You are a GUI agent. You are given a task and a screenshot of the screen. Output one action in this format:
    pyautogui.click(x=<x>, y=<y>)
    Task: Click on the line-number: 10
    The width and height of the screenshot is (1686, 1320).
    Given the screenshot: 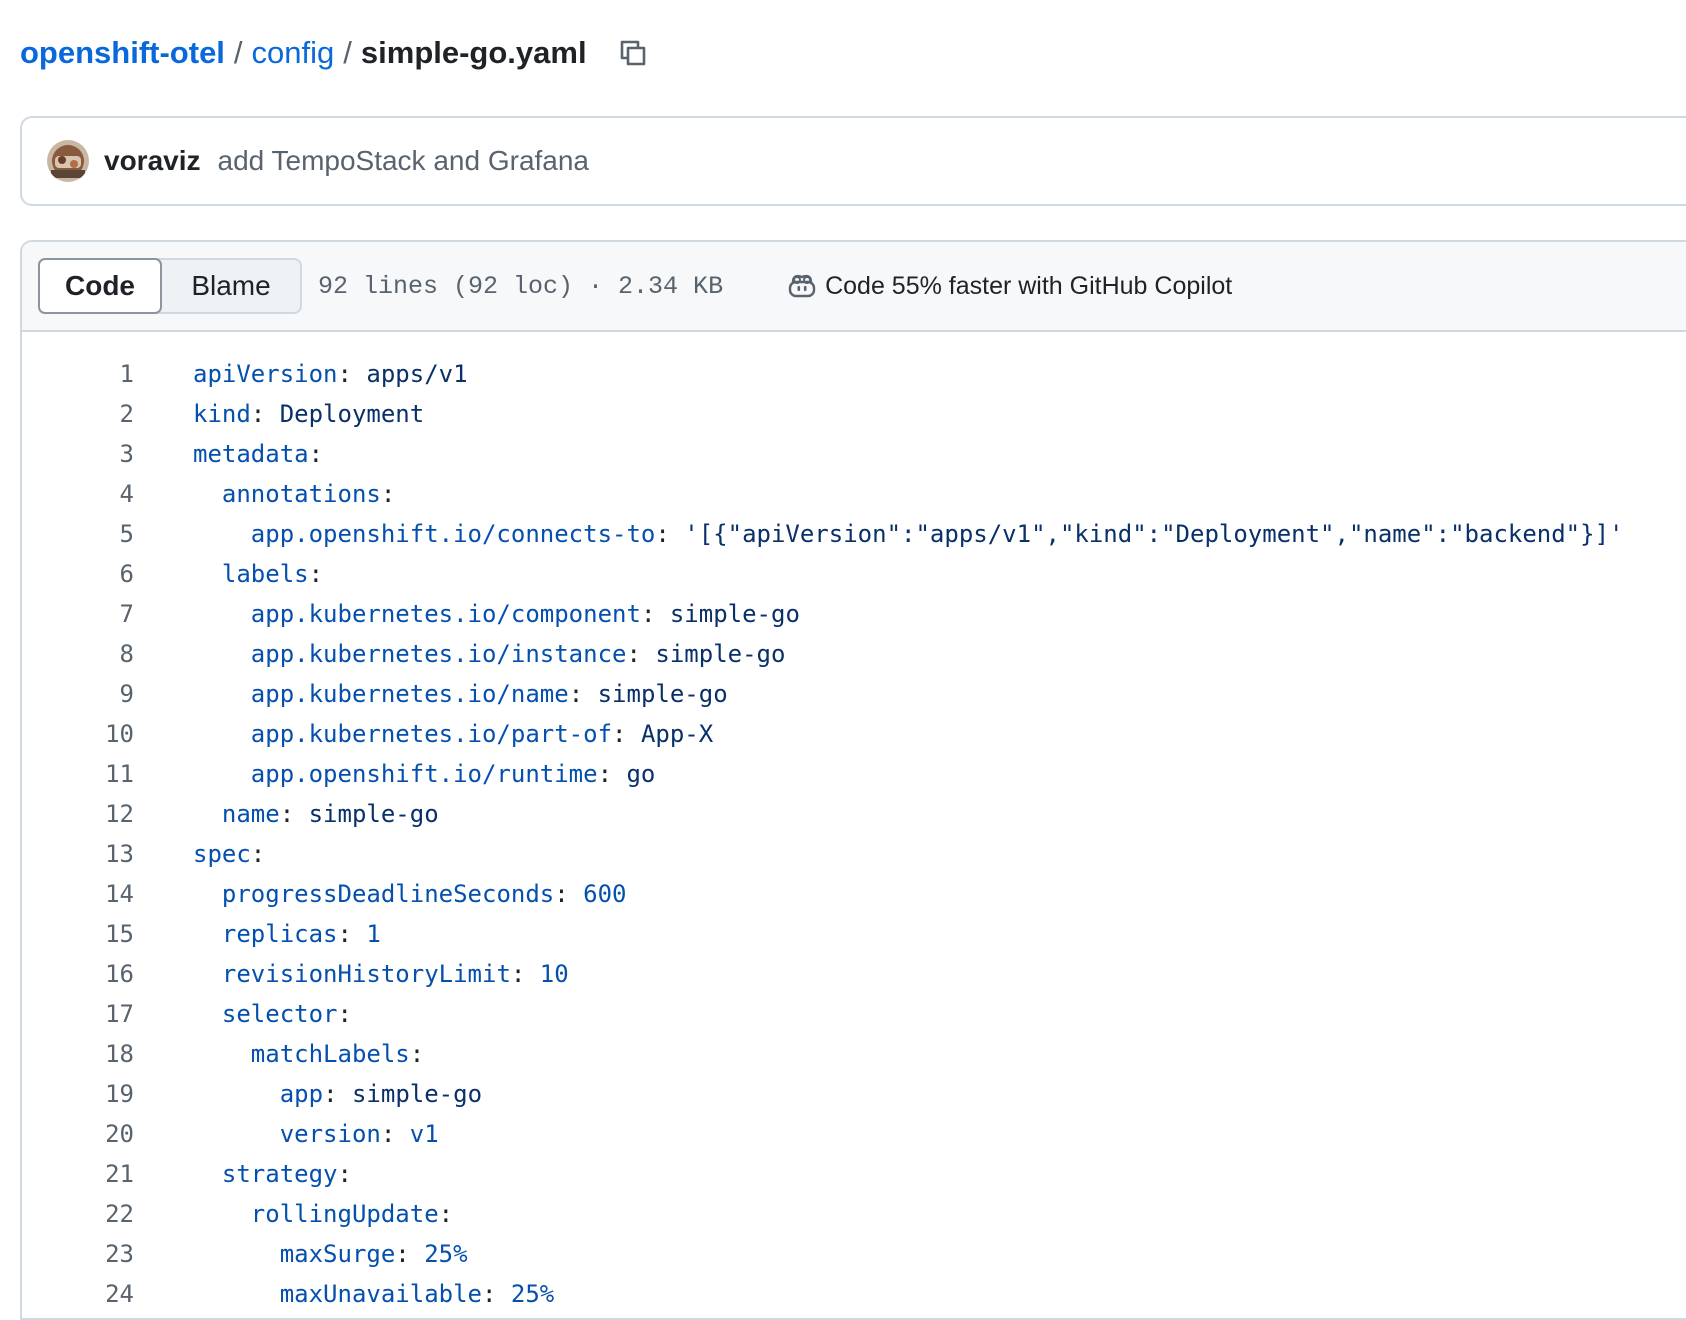 What is the action you would take?
    pyautogui.click(x=78, y=734)
    